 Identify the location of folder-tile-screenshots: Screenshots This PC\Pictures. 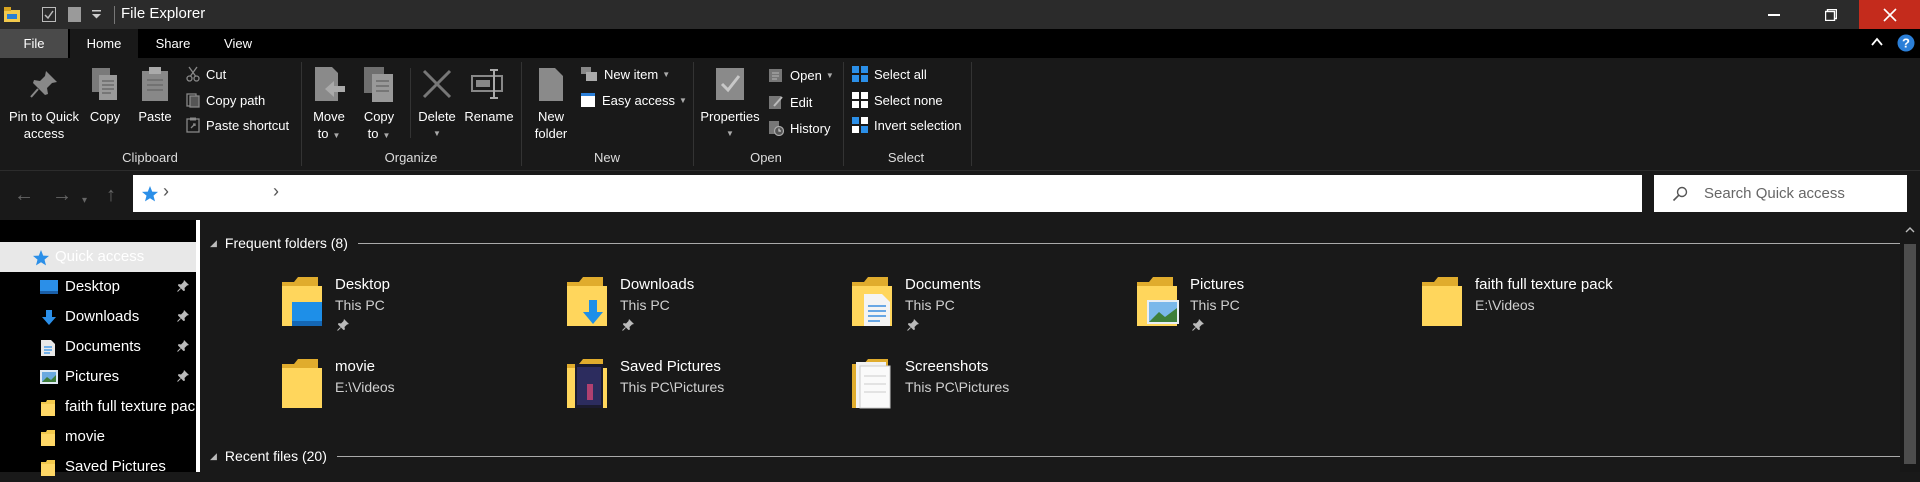
(910, 388).